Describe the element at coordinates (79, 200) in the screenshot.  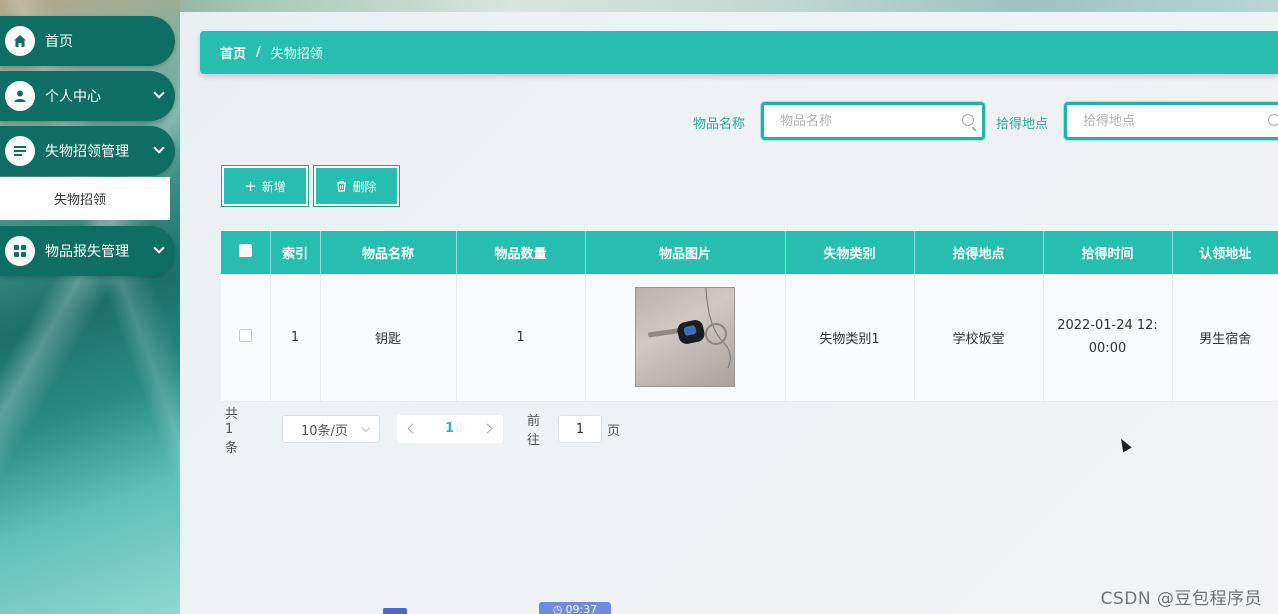
I see `sidebar-subitem-label: 失物招领` at that location.